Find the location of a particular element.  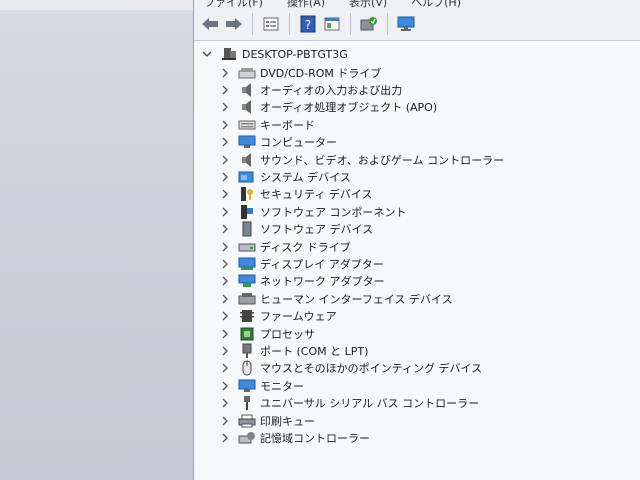

tree-root-label: DESKTOP-PBTGT3G is located at coordinates (295, 54).